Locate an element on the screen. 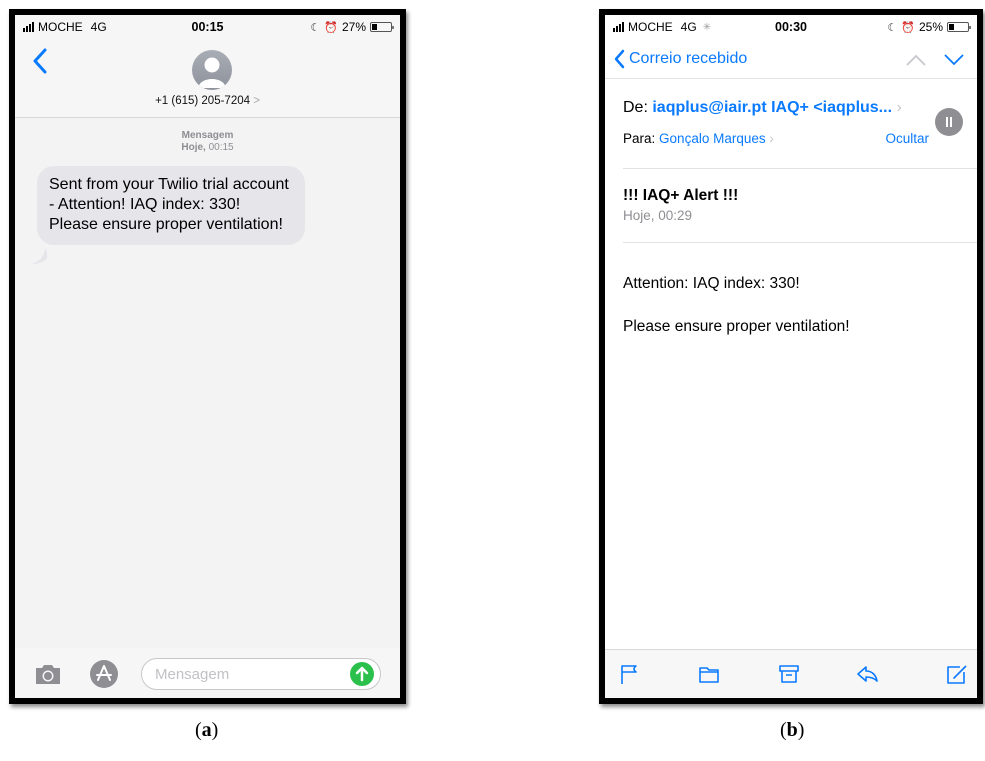 The width and height of the screenshot is (985, 761). status-bar: MOCHE 4G ✳ 00:30 ☾ ⏰ 25% is located at coordinates (791, 27).